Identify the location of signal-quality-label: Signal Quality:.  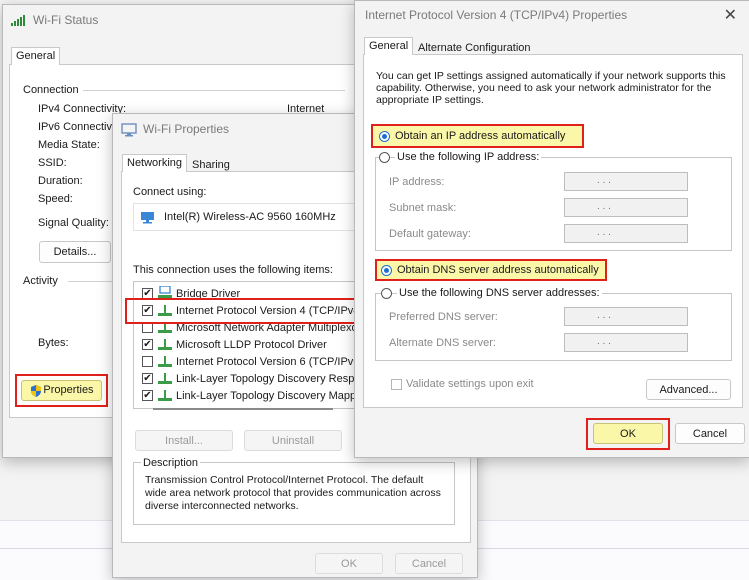
(73, 223).